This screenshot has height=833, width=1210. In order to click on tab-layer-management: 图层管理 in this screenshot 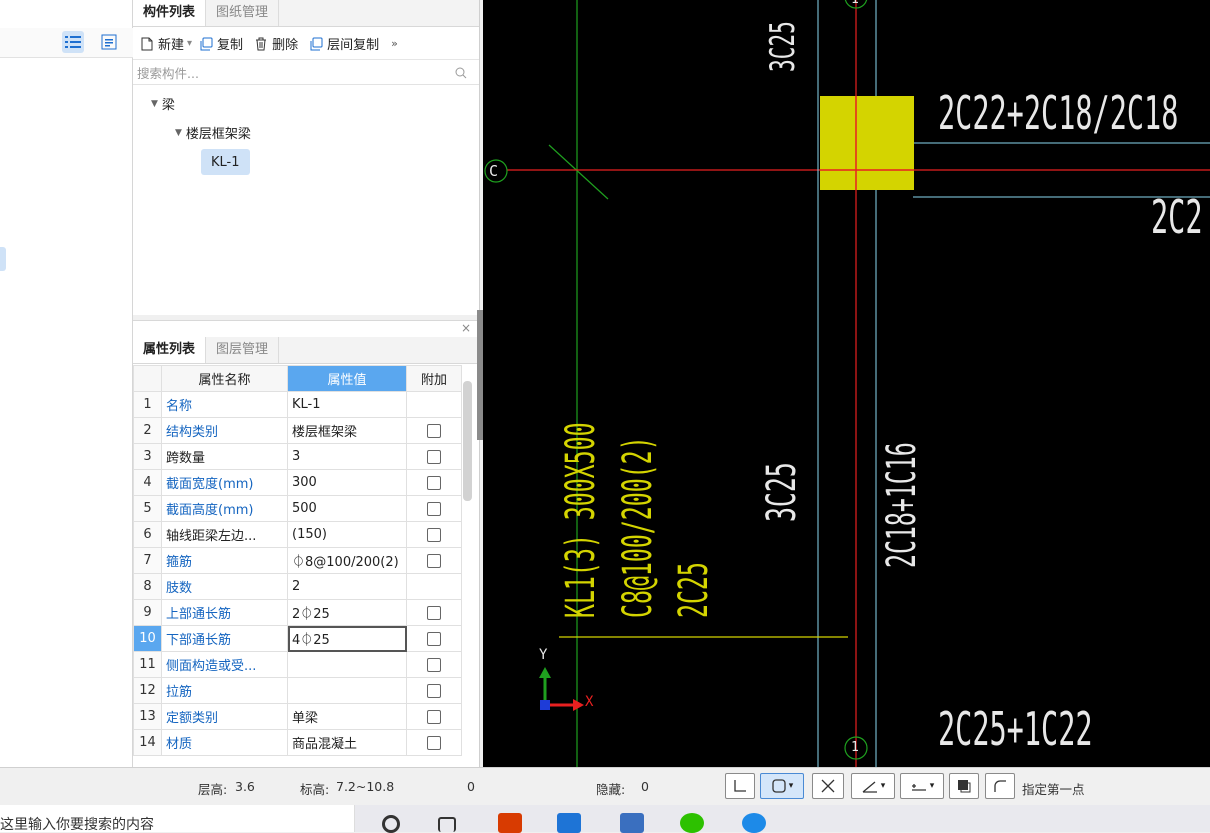, I will do `click(243, 350)`.